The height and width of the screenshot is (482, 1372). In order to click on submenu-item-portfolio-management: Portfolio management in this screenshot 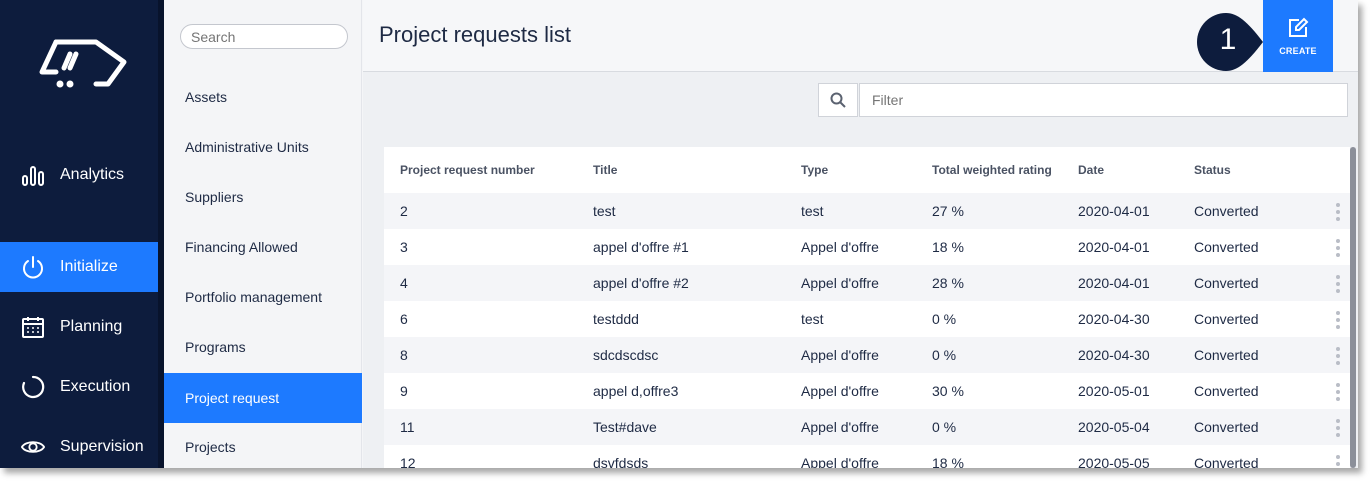, I will do `click(263, 297)`.